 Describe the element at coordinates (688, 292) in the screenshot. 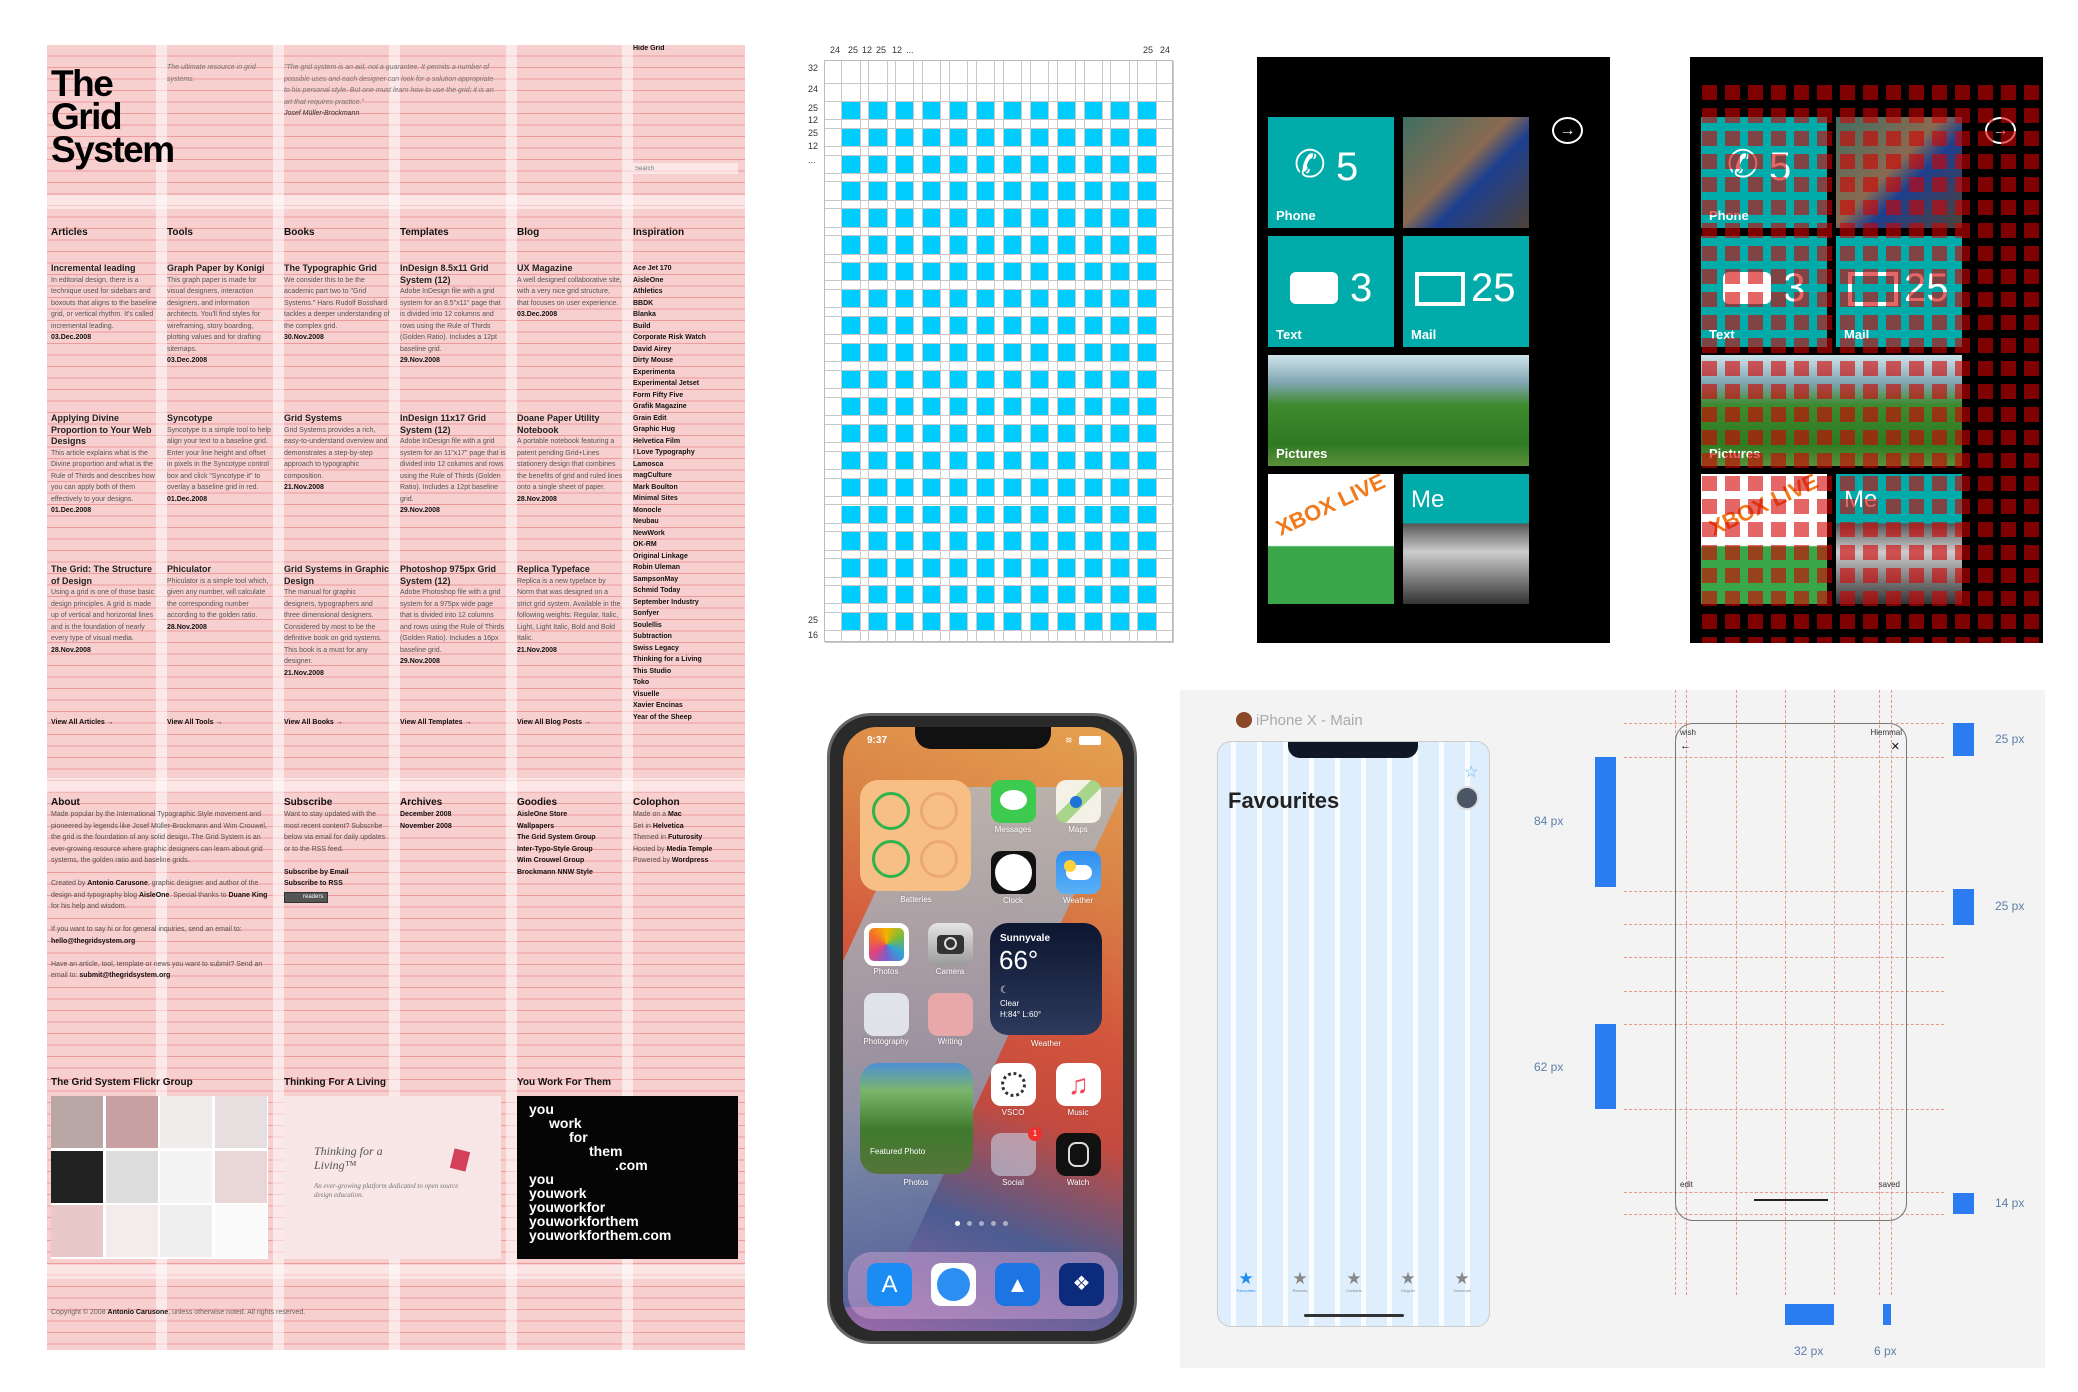

I see `inspiration-link: Athletics` at that location.